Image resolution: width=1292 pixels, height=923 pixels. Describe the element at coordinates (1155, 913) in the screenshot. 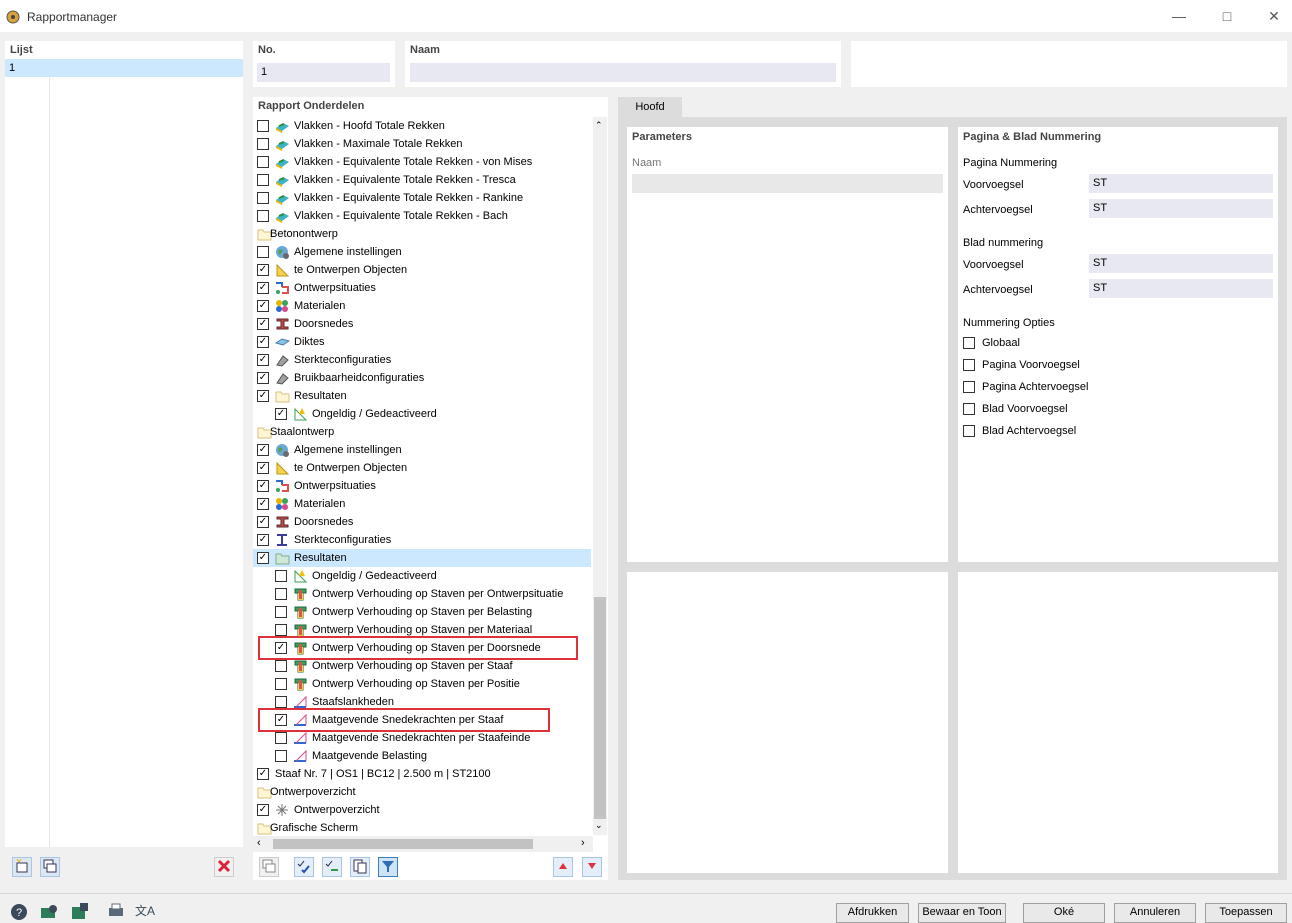

I see `annuleren-button: Annuleren` at that location.